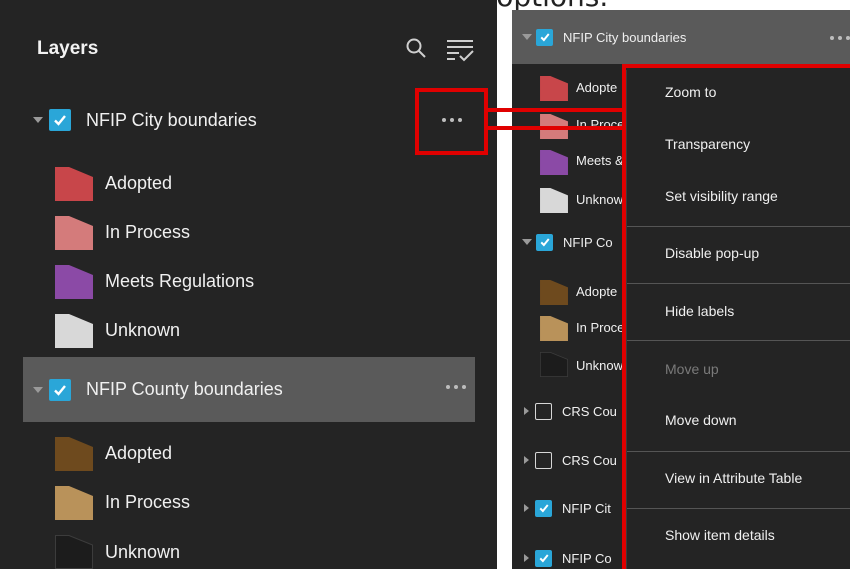  I want to click on legend-label: Meets &, so click(600, 160).